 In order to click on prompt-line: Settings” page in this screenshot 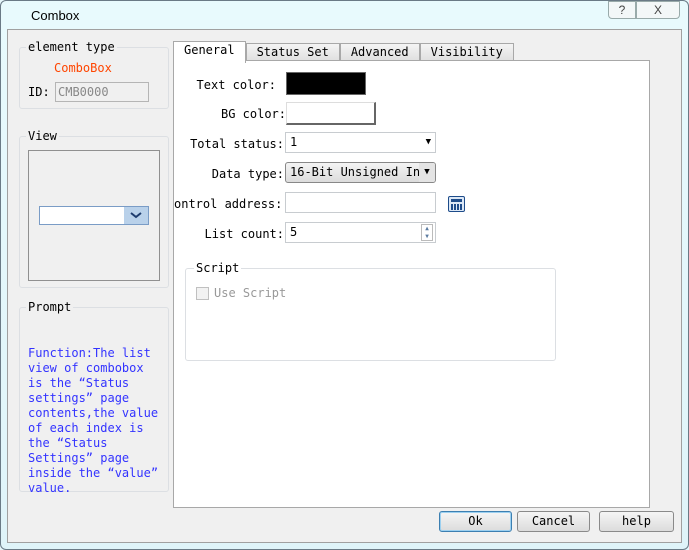, I will do `click(79, 458)`.